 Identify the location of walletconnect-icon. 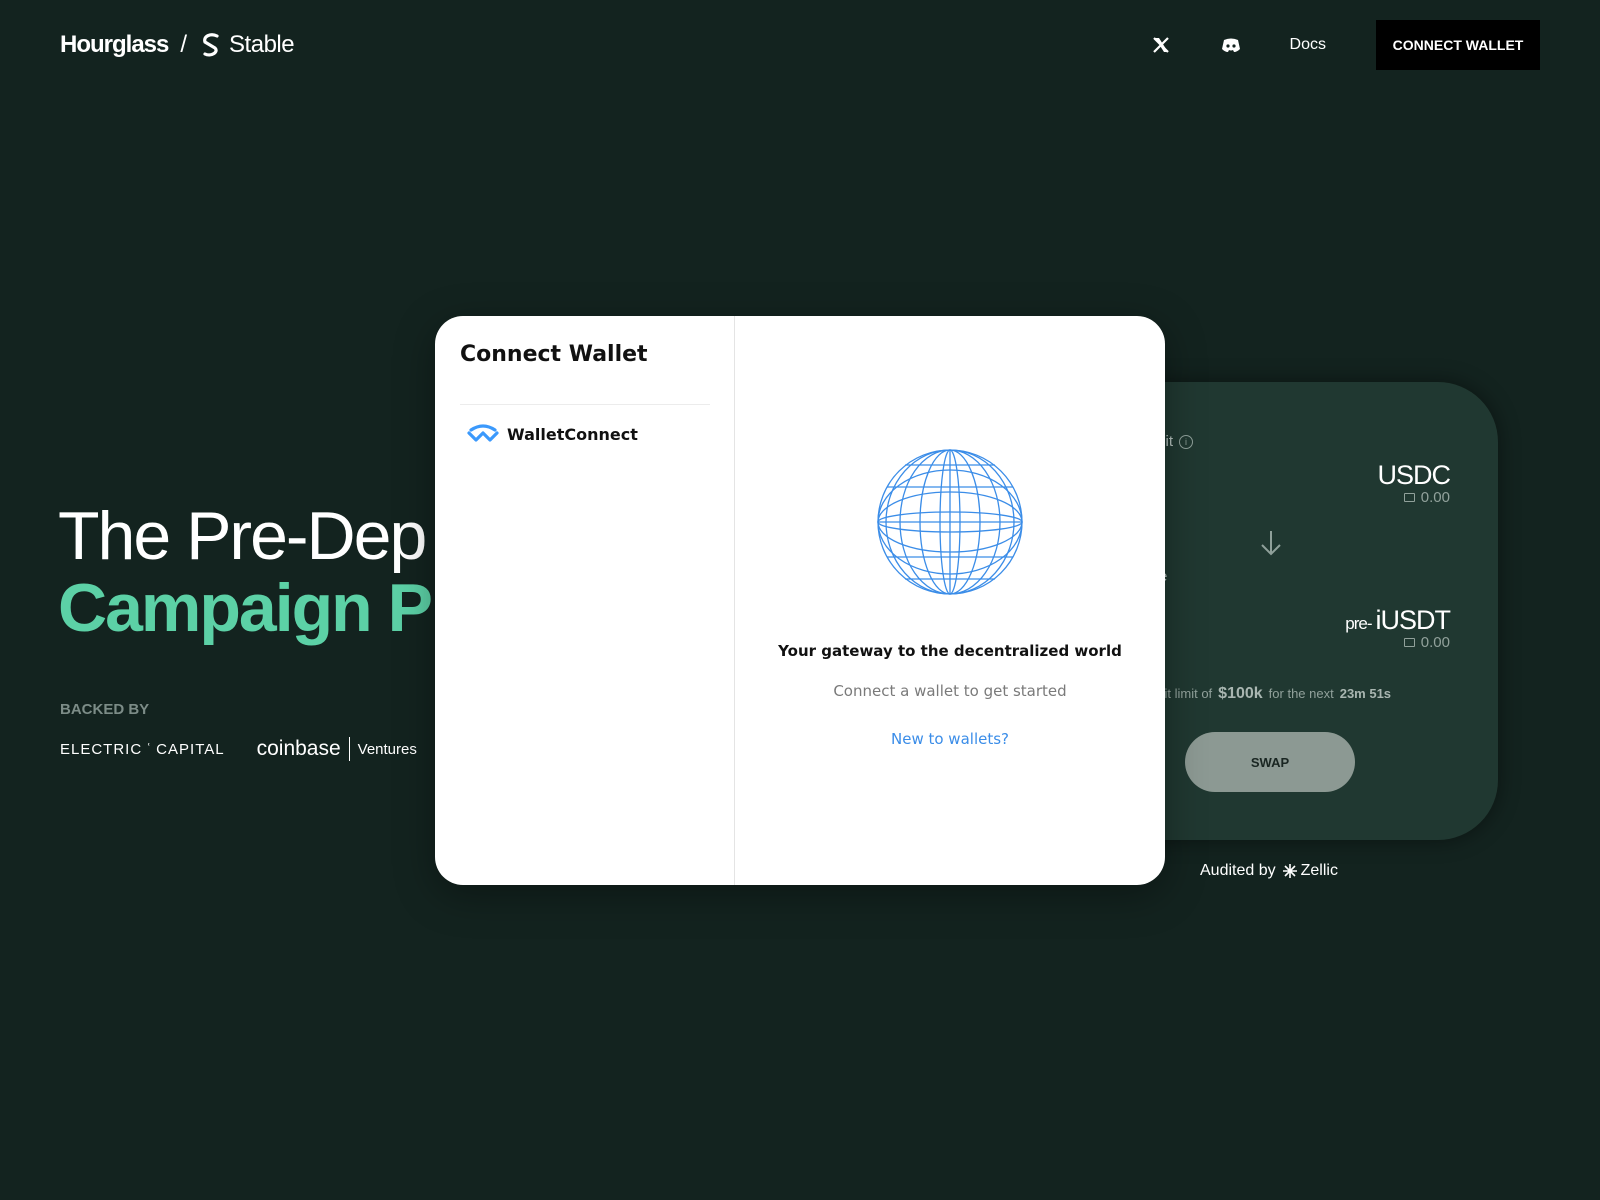
(483, 433).